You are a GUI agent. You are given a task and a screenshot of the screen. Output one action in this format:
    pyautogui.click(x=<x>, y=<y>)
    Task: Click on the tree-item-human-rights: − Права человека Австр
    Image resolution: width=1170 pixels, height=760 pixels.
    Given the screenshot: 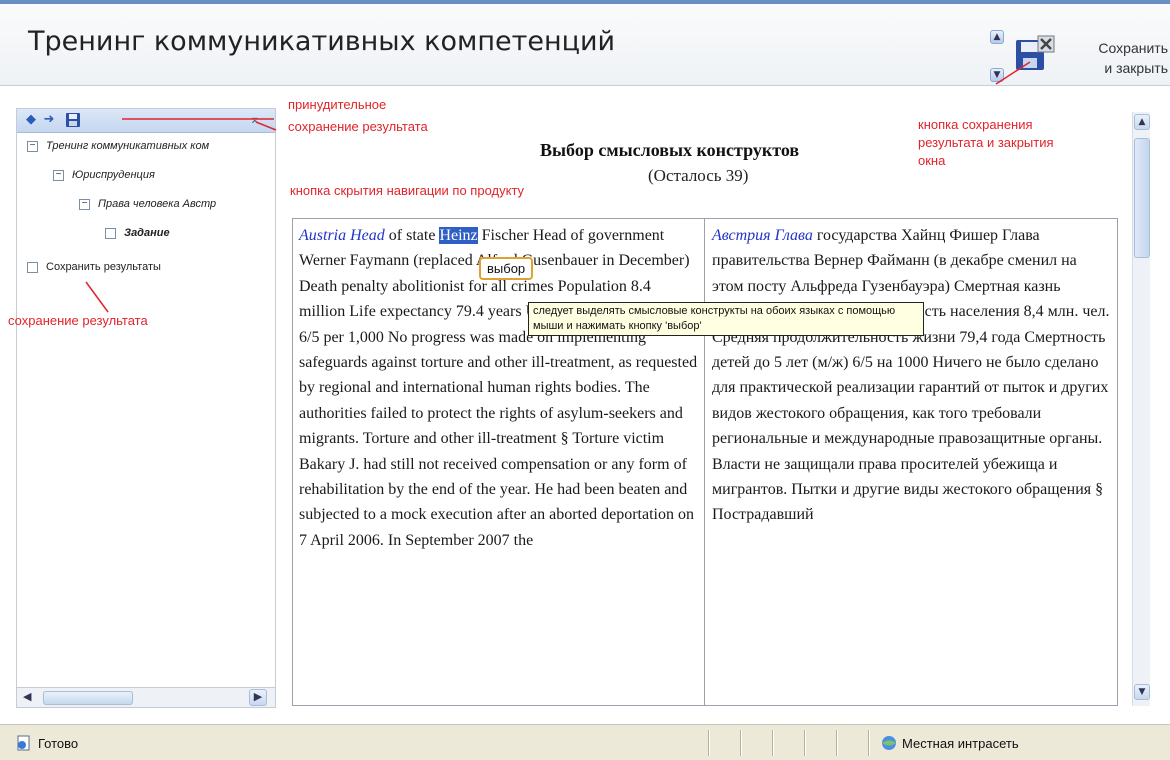 What is the action you would take?
    pyautogui.click(x=175, y=204)
    